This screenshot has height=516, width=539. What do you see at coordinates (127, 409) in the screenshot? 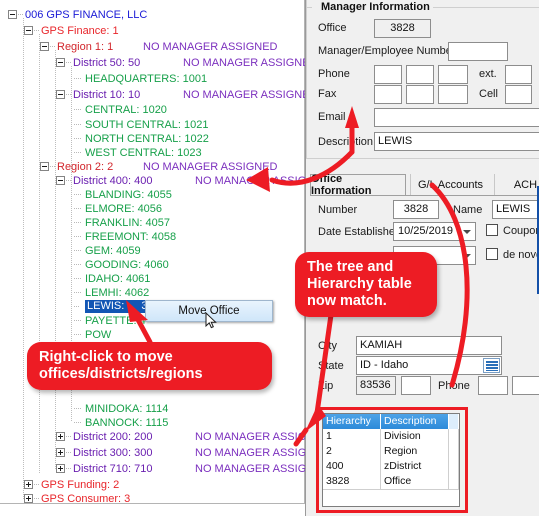
I see `tree-node-label: MINIDOKA: 1114` at bounding box center [127, 409].